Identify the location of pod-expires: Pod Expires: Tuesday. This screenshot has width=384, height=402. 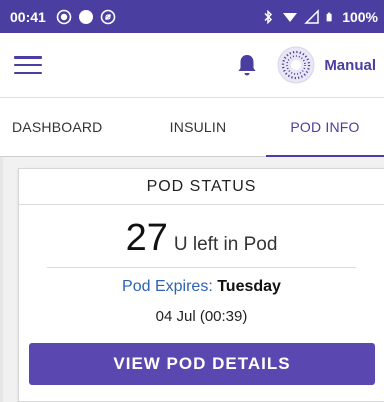
(201, 287).